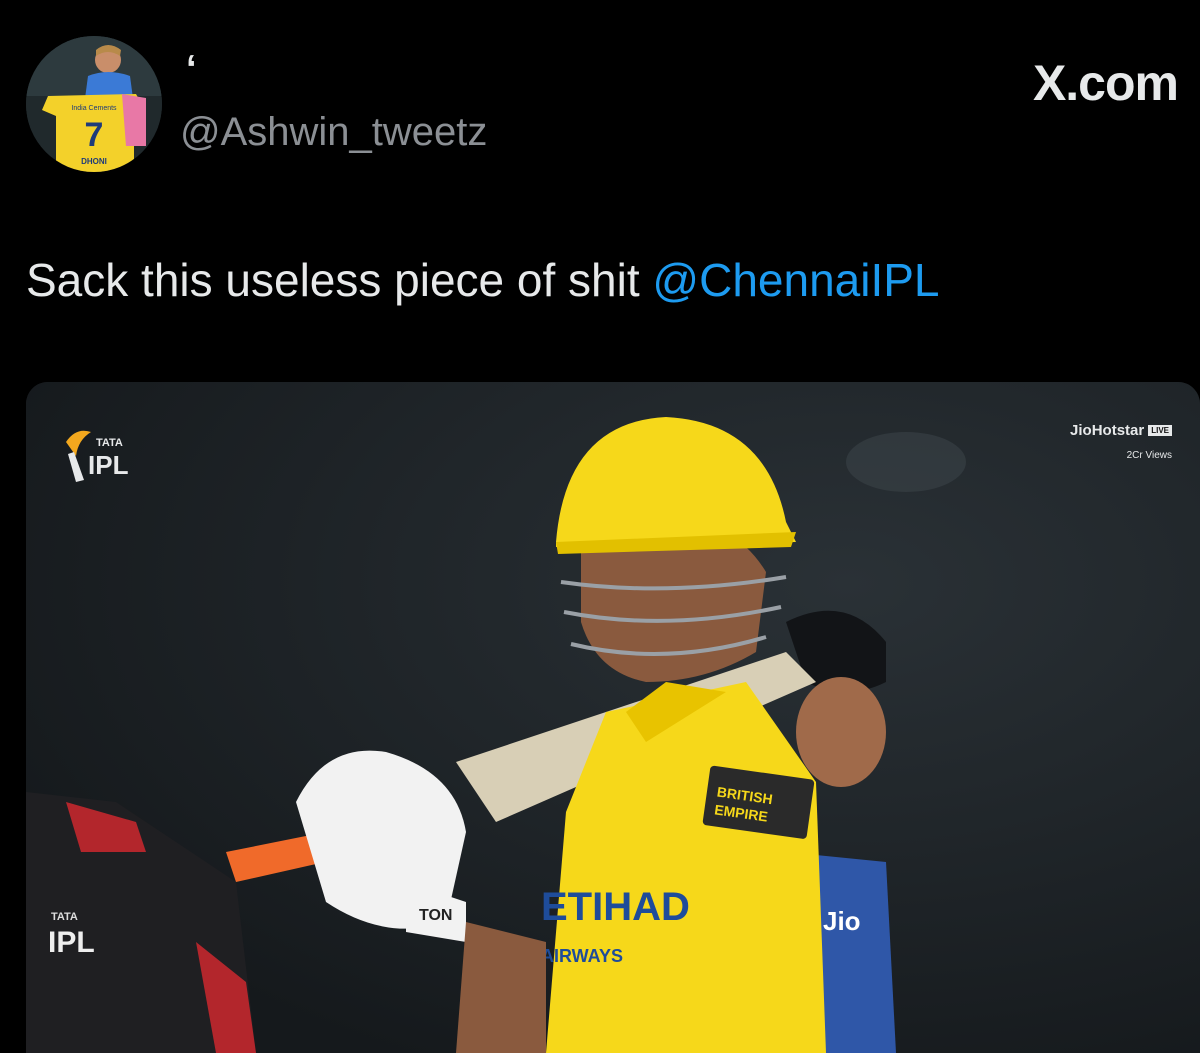 This screenshot has height=1053, width=1200. What do you see at coordinates (615, 907) in the screenshot?
I see `jersey-sponsor: ETIHAD` at bounding box center [615, 907].